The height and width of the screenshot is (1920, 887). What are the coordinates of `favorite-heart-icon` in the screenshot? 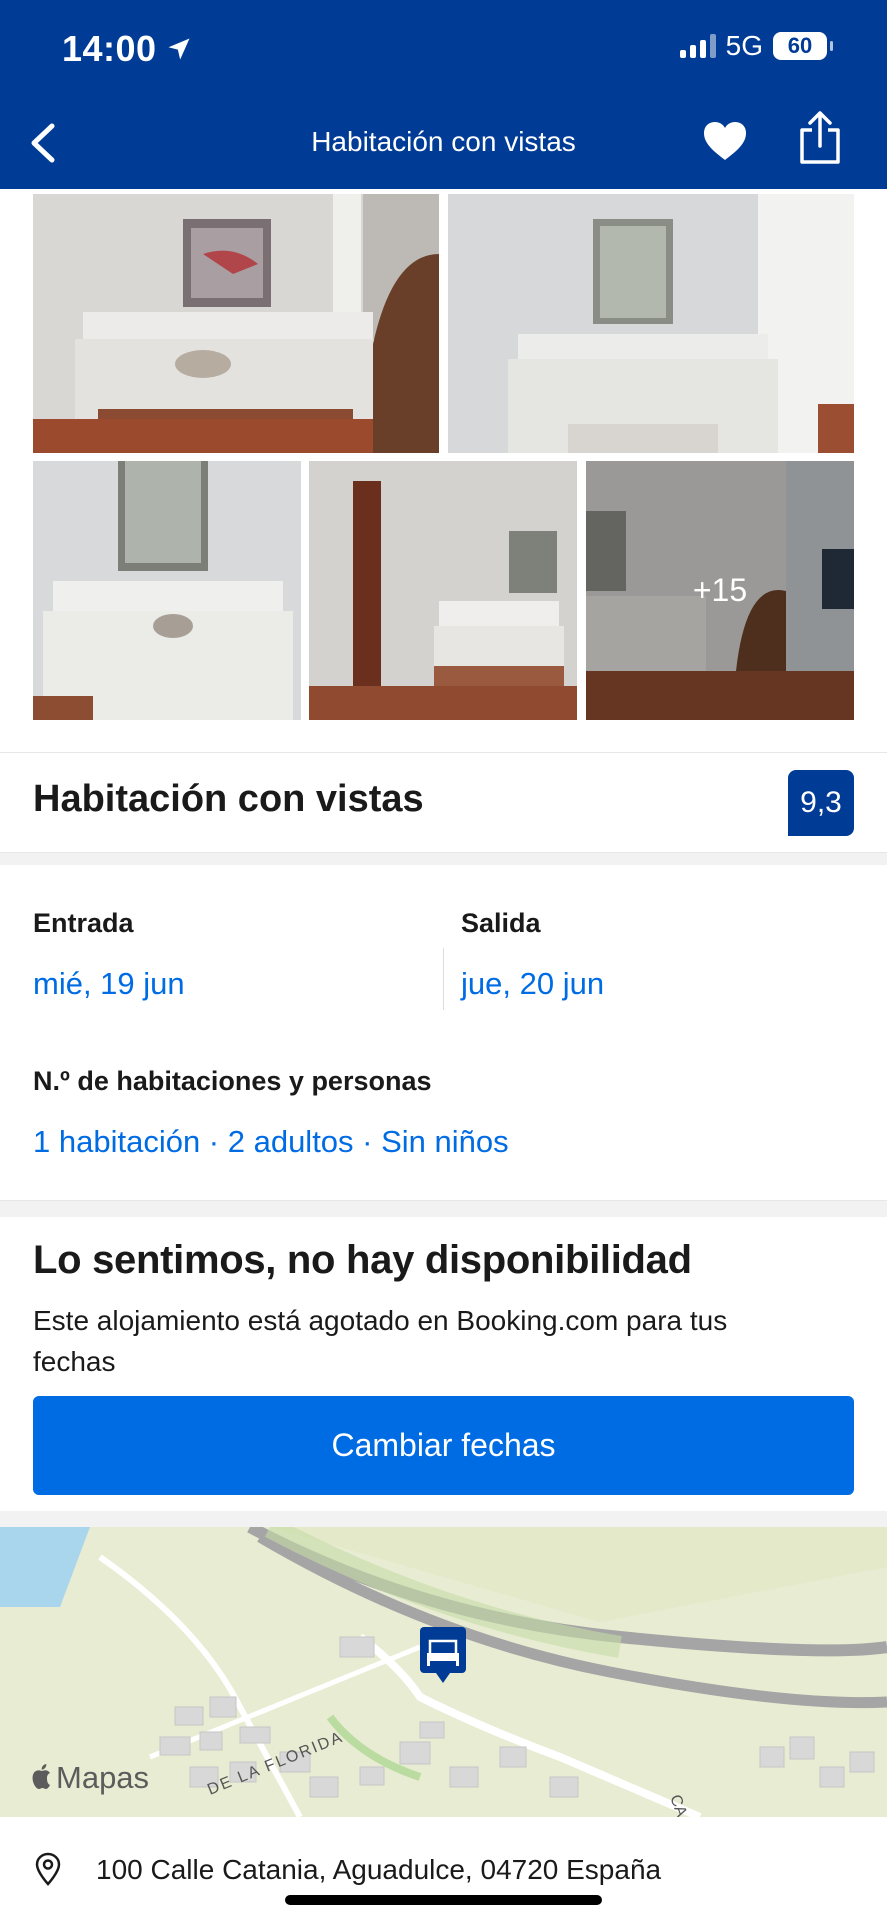 It's located at (725, 141).